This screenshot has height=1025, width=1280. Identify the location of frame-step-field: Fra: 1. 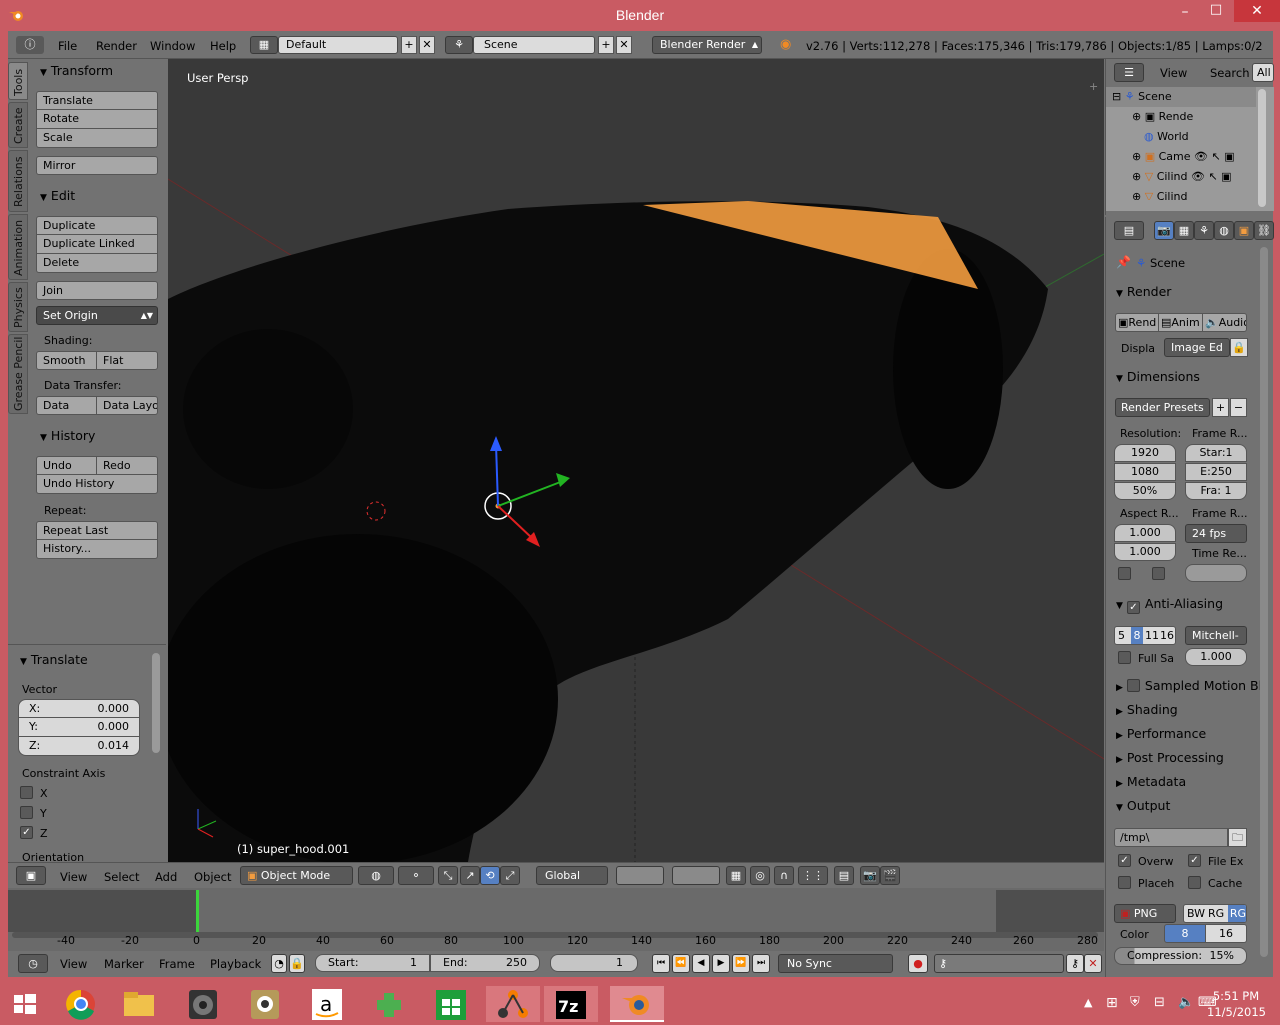
(1216, 491).